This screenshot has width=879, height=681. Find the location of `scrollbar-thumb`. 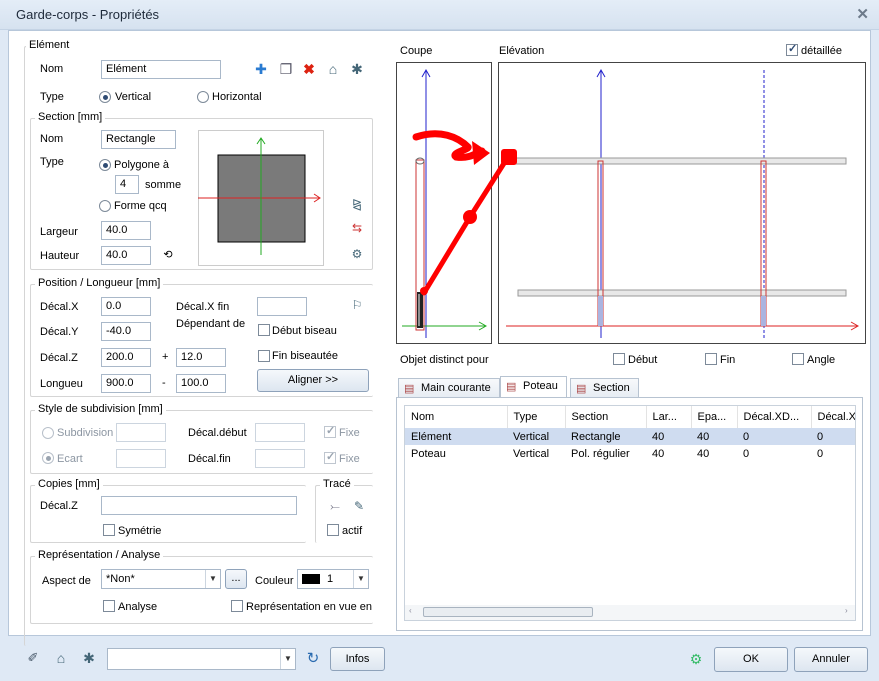

scrollbar-thumb is located at coordinates (508, 612).